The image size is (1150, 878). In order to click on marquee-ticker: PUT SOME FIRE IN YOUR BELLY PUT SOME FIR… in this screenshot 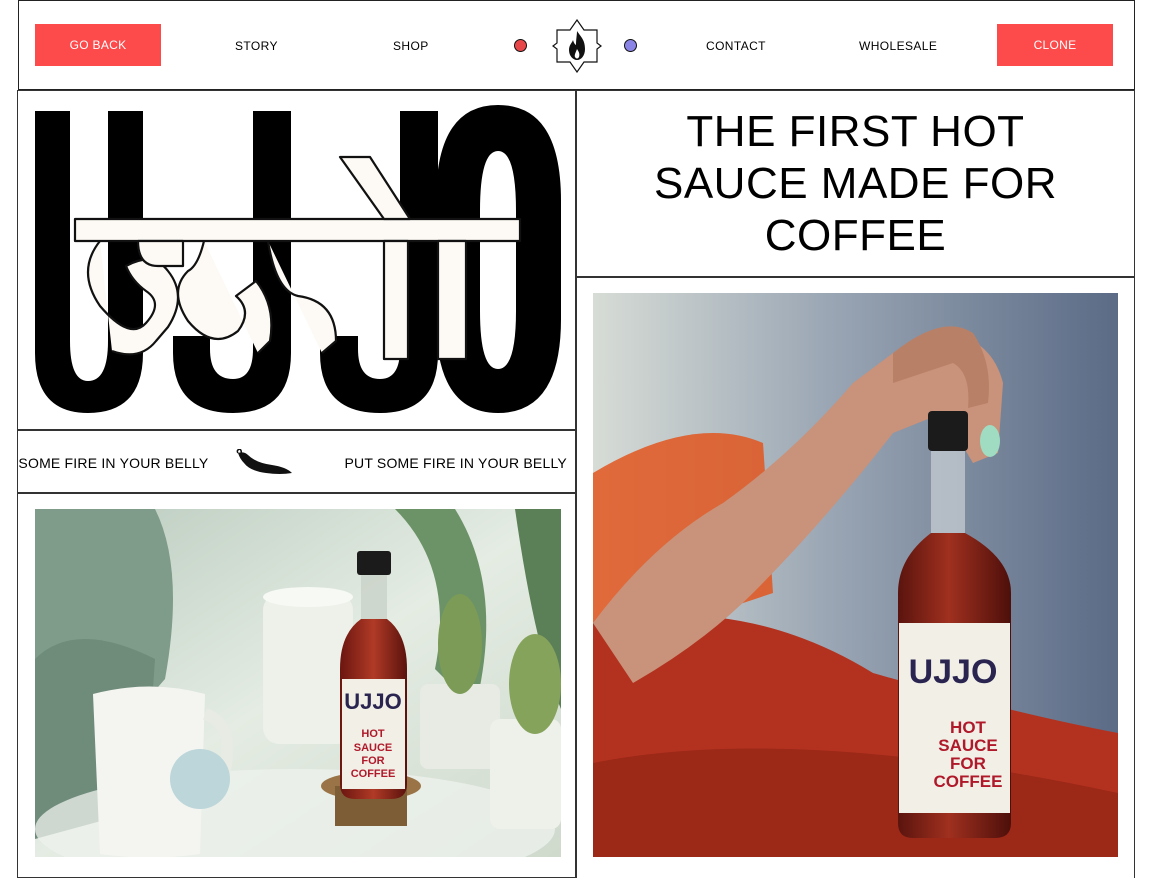, I will do `click(296, 461)`.